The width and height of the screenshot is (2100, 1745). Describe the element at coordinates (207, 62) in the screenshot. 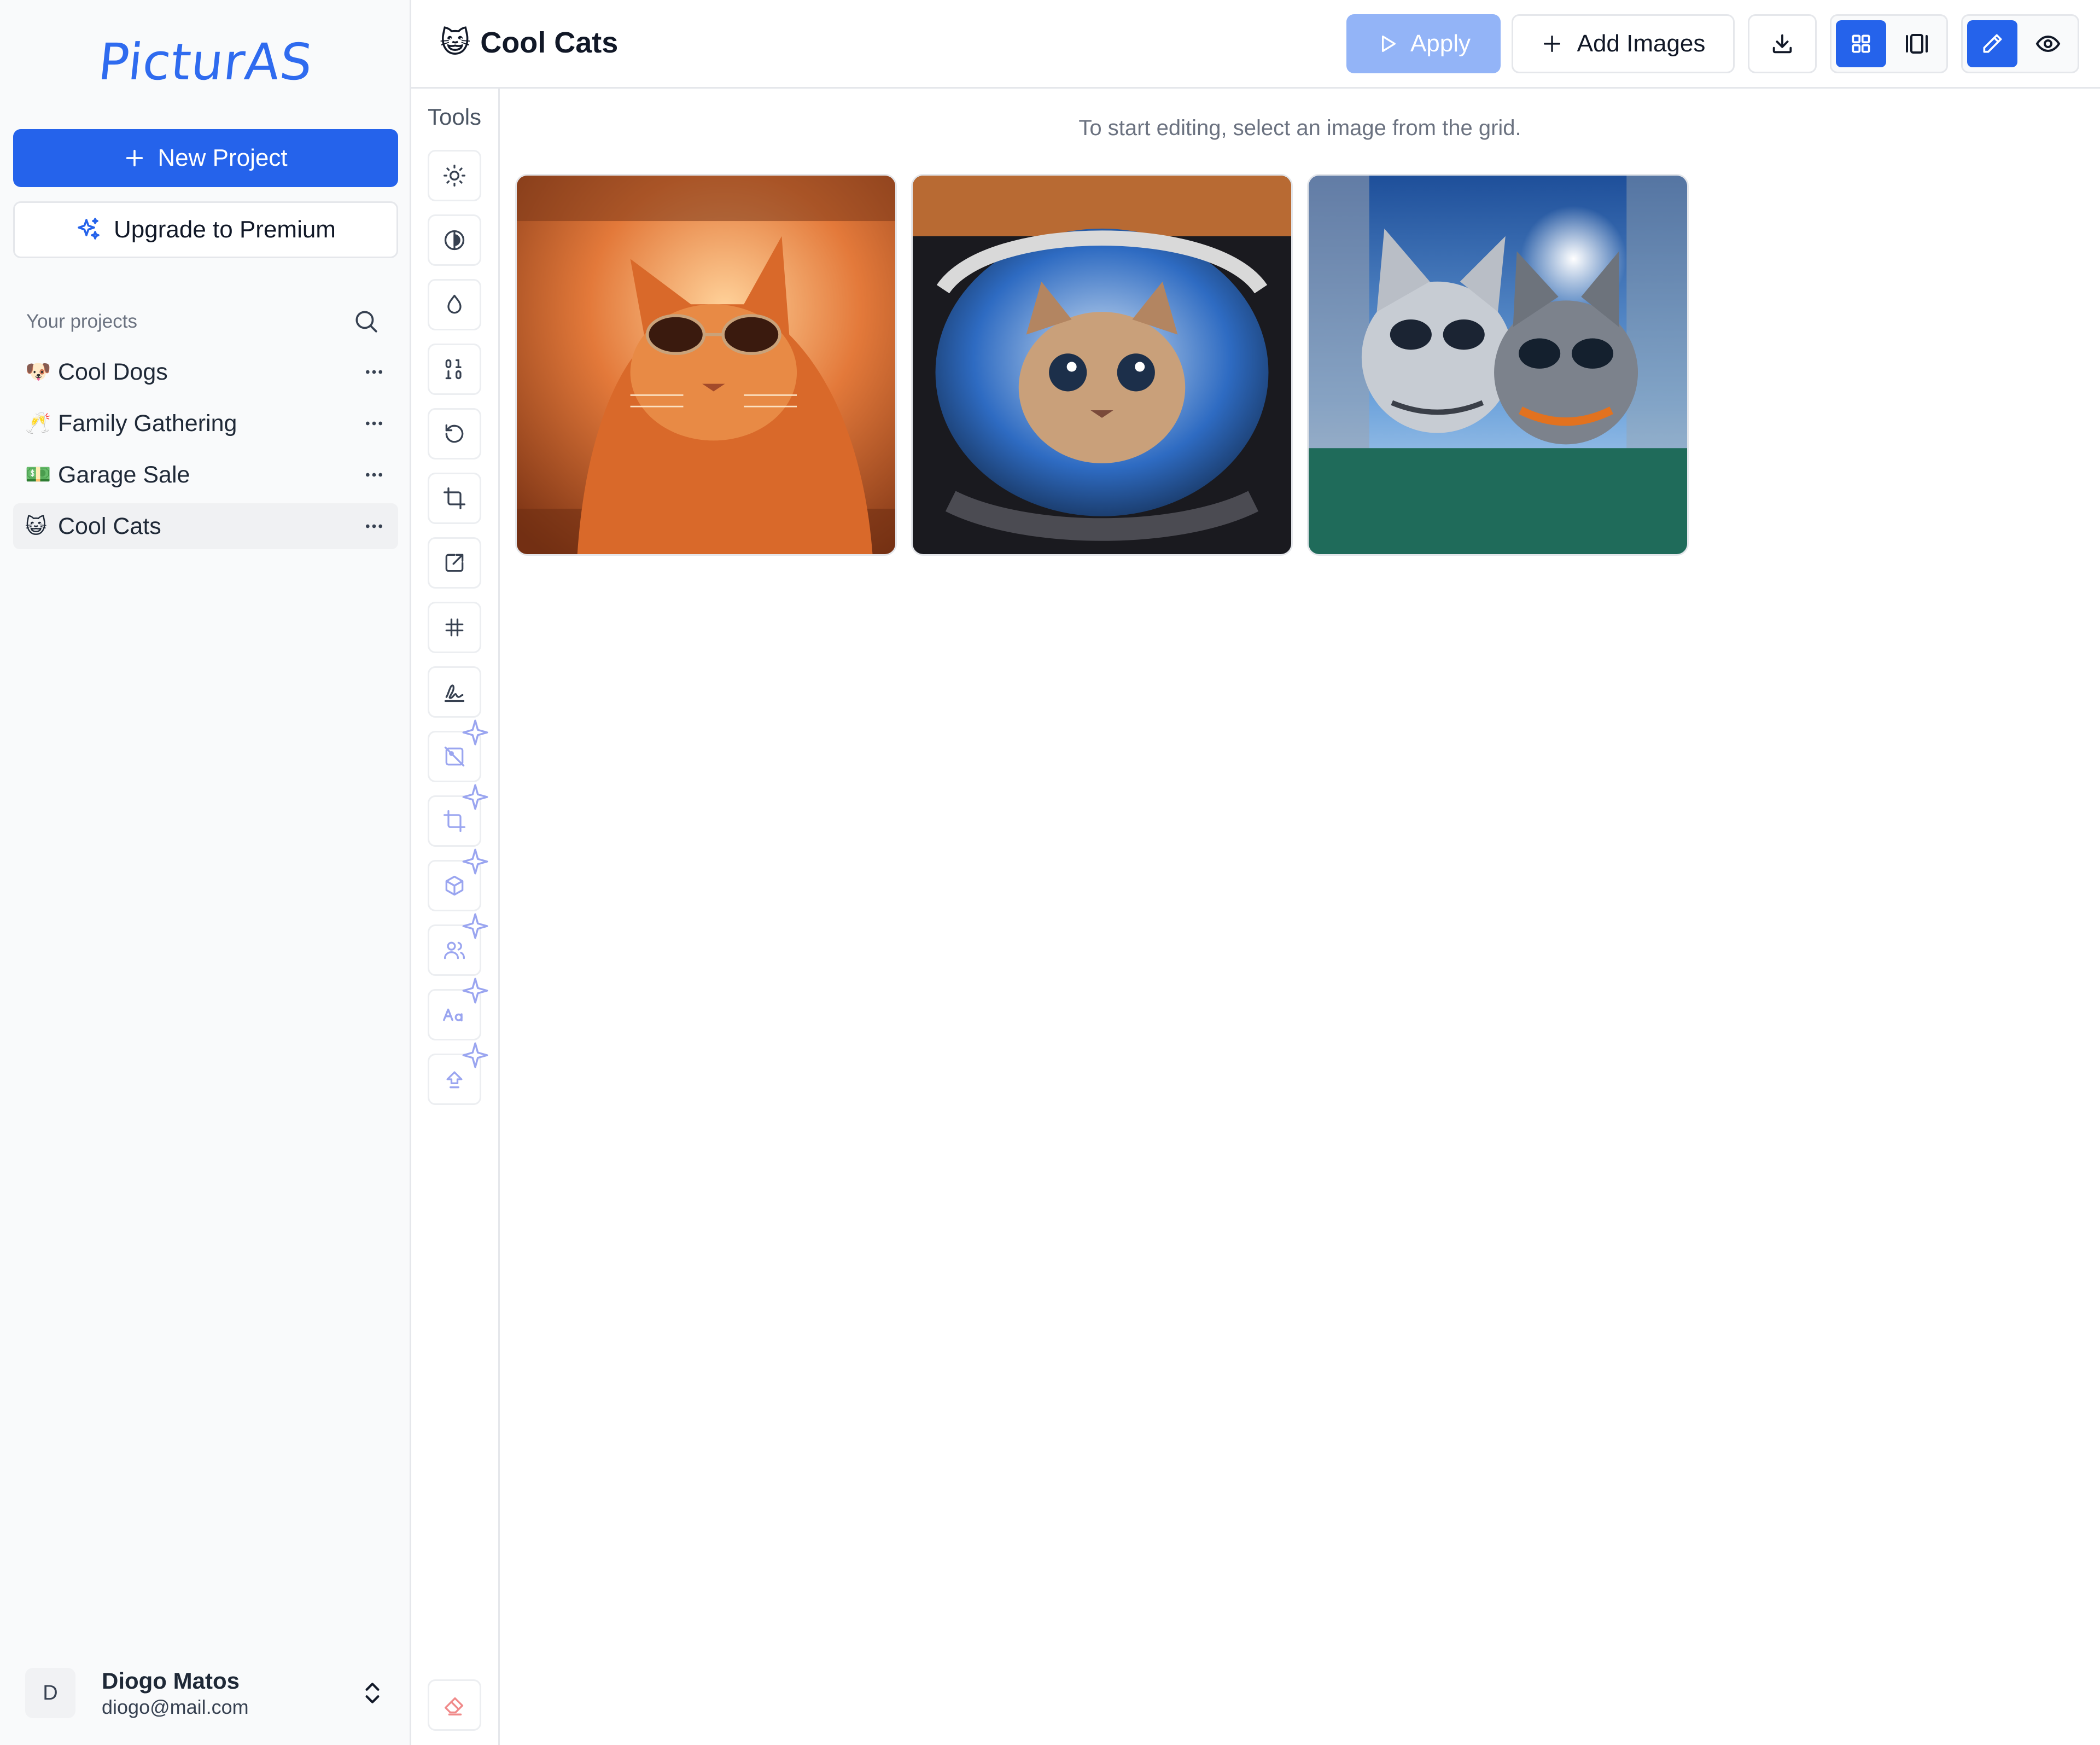

I see `app-logo: PicturAS` at that location.